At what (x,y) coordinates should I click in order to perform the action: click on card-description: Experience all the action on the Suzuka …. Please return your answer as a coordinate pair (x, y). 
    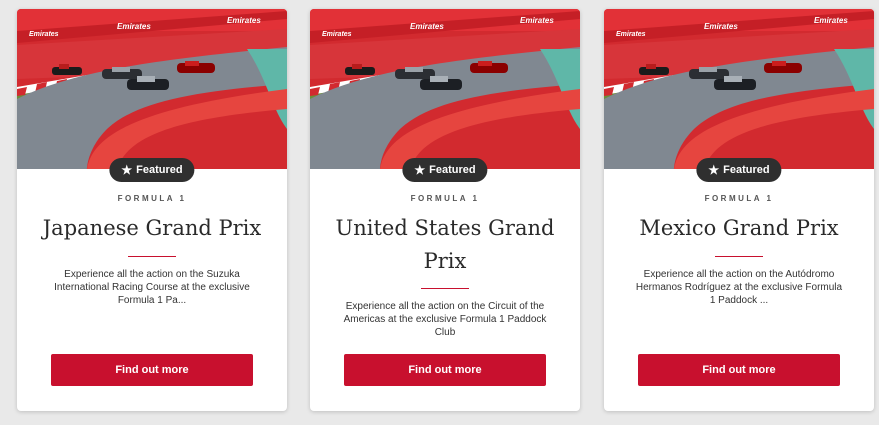
    Looking at the image, I should click on (152, 287).